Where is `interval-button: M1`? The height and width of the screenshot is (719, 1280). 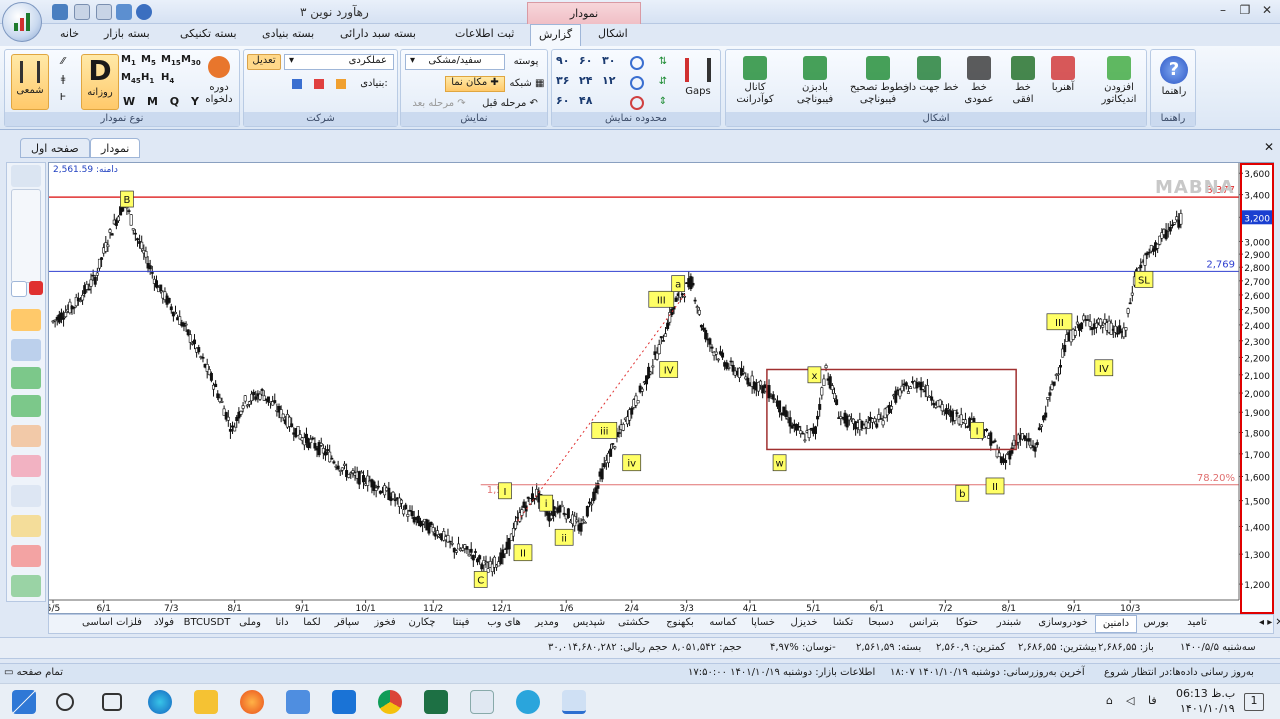 interval-button: M1 is located at coordinates (128, 60).